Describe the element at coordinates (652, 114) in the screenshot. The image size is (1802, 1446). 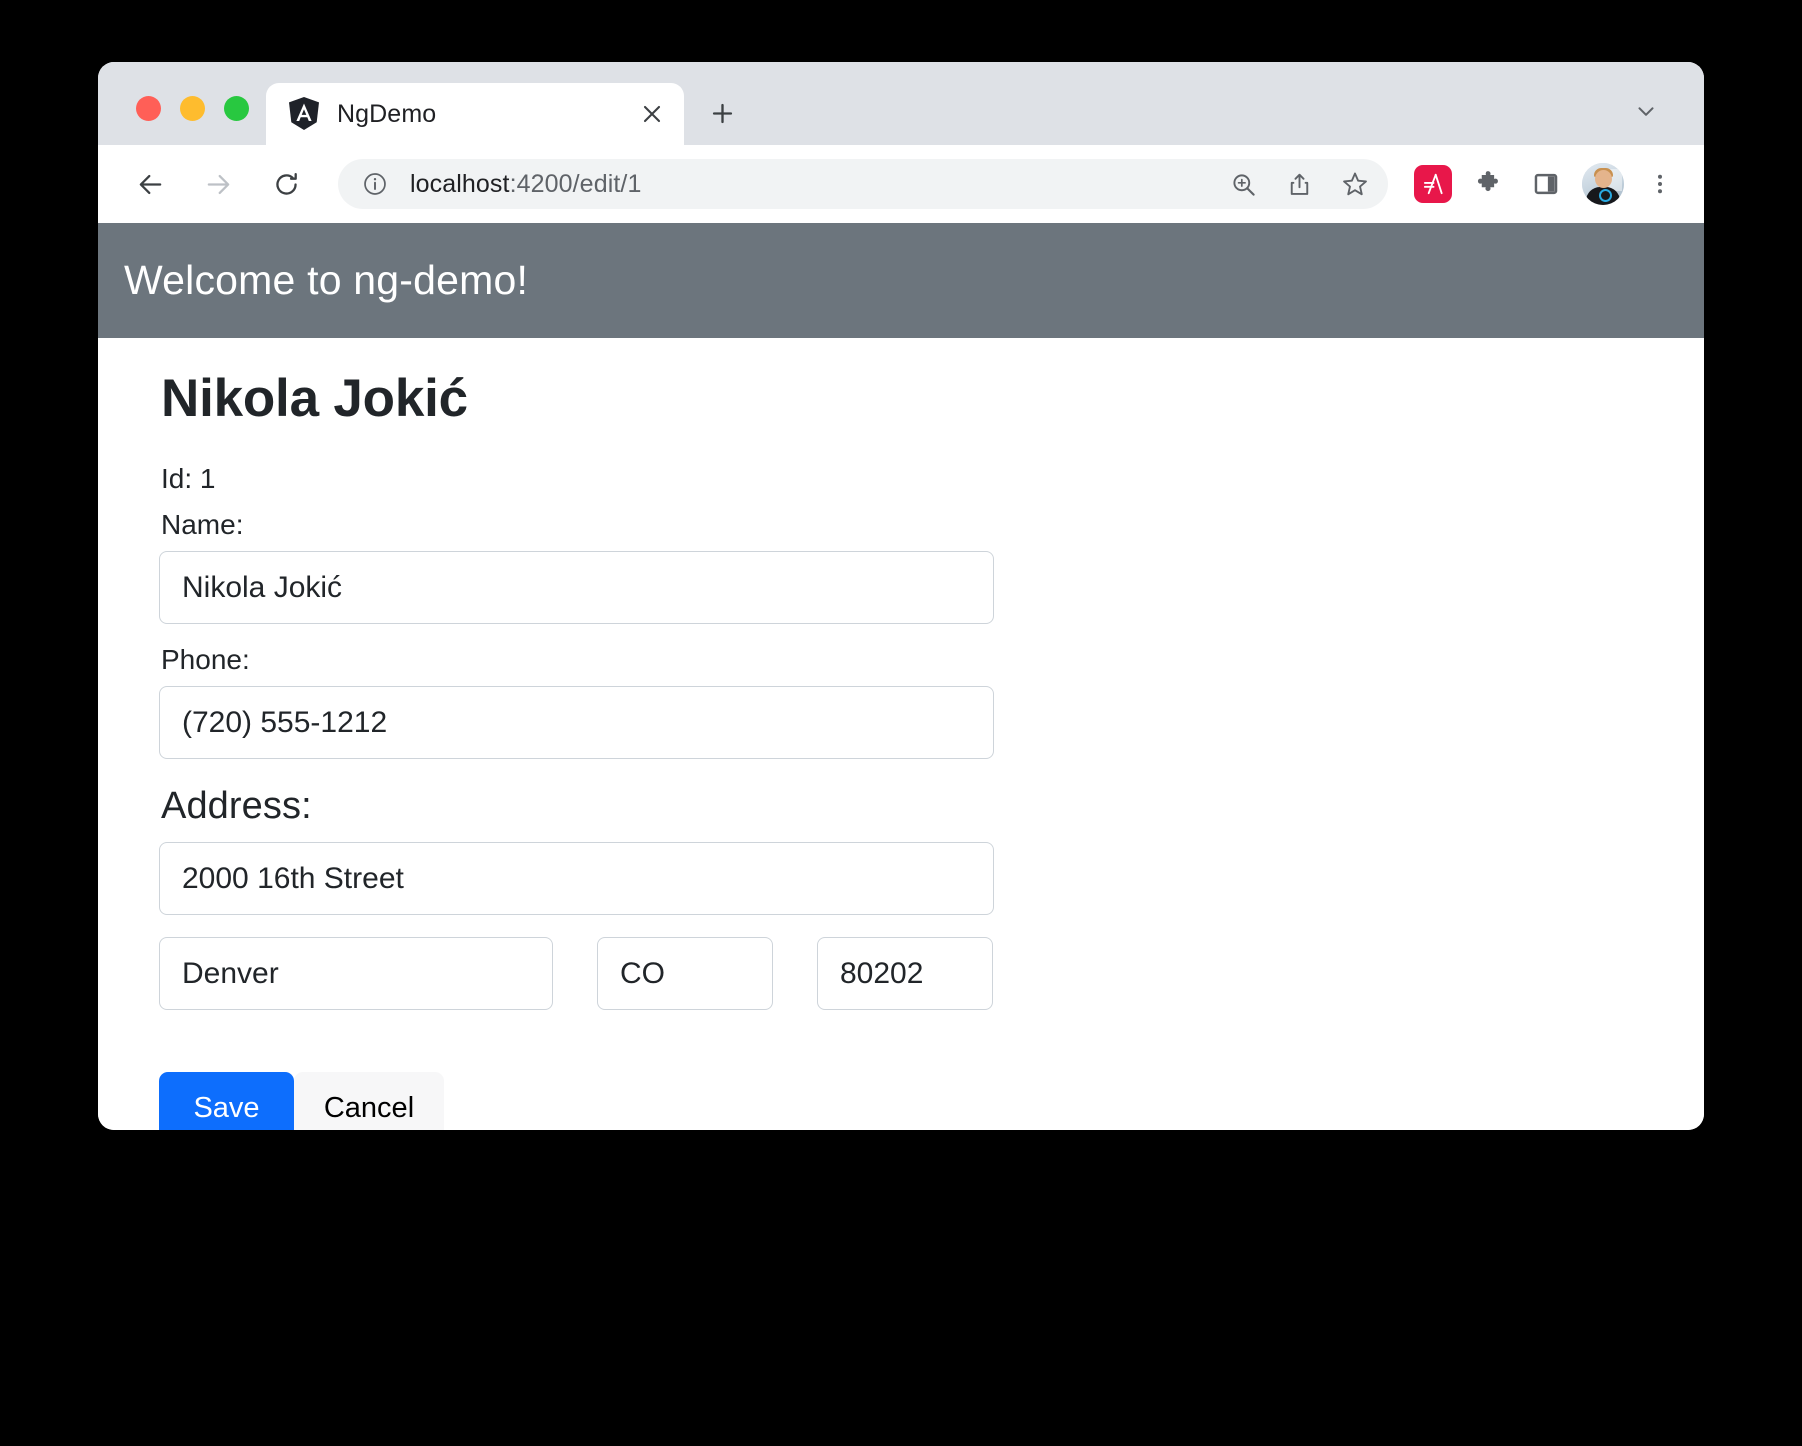
I see `close-tab-button` at that location.